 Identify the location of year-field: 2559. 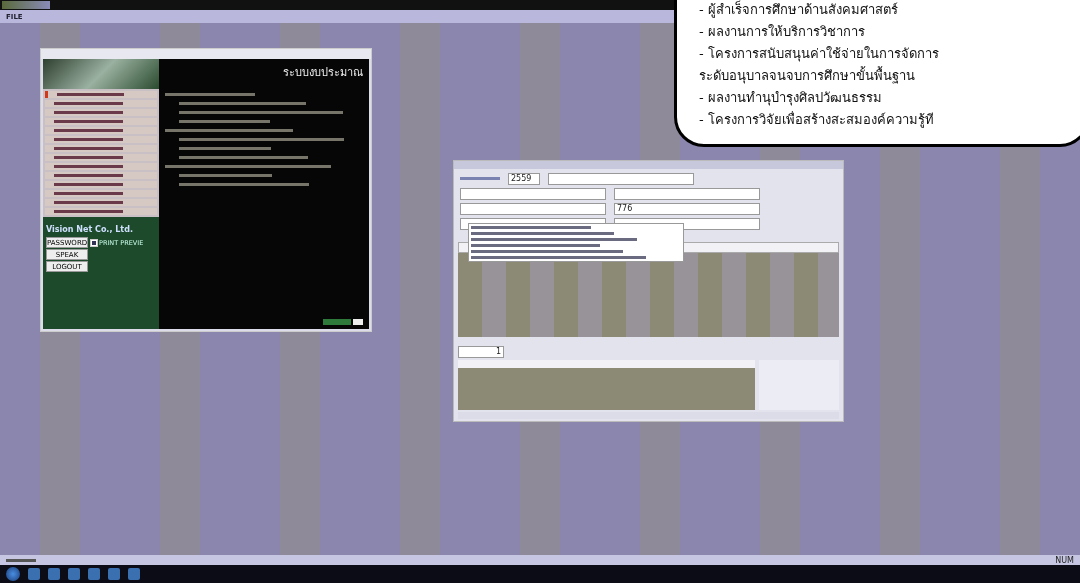
(524, 178).